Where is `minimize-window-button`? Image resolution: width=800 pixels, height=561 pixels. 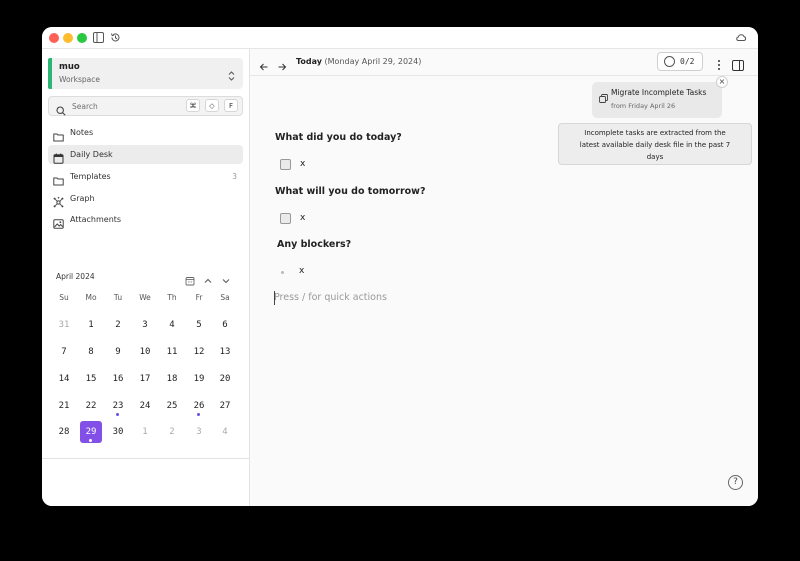
minimize-window-button is located at coordinates (68, 38).